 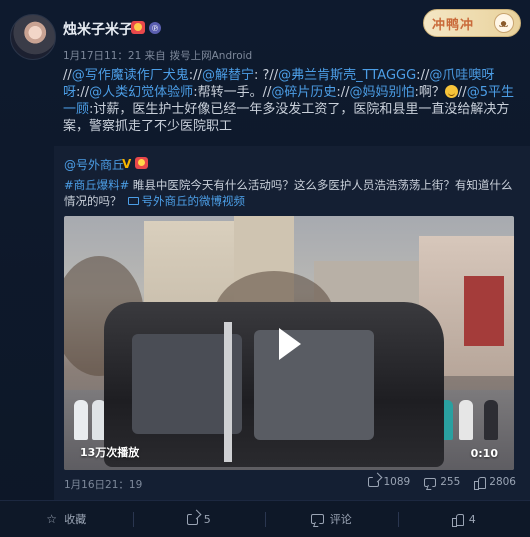 I want to click on like-count: 4, so click(x=472, y=519).